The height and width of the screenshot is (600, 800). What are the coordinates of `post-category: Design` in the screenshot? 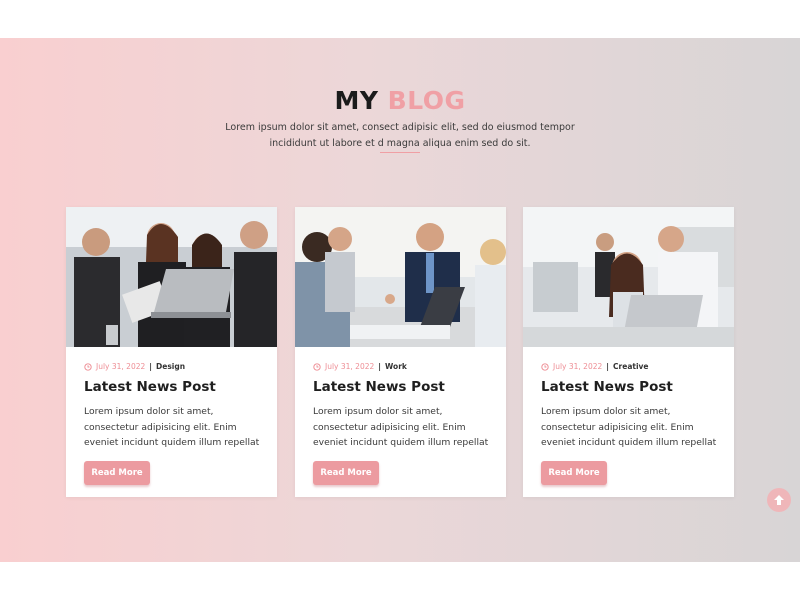 It's located at (170, 366).